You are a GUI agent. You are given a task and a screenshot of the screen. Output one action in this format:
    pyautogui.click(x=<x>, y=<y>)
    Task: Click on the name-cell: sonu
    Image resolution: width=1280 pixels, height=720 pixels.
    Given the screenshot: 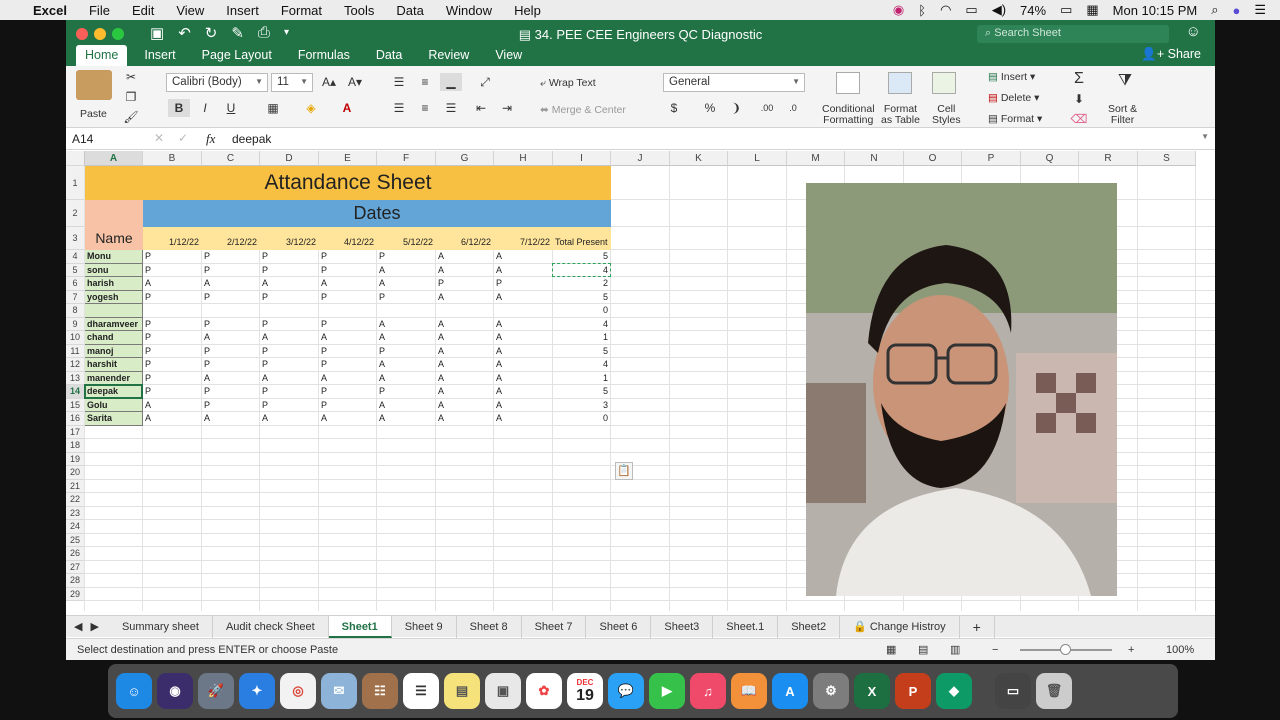 What is the action you would take?
    pyautogui.click(x=114, y=270)
    